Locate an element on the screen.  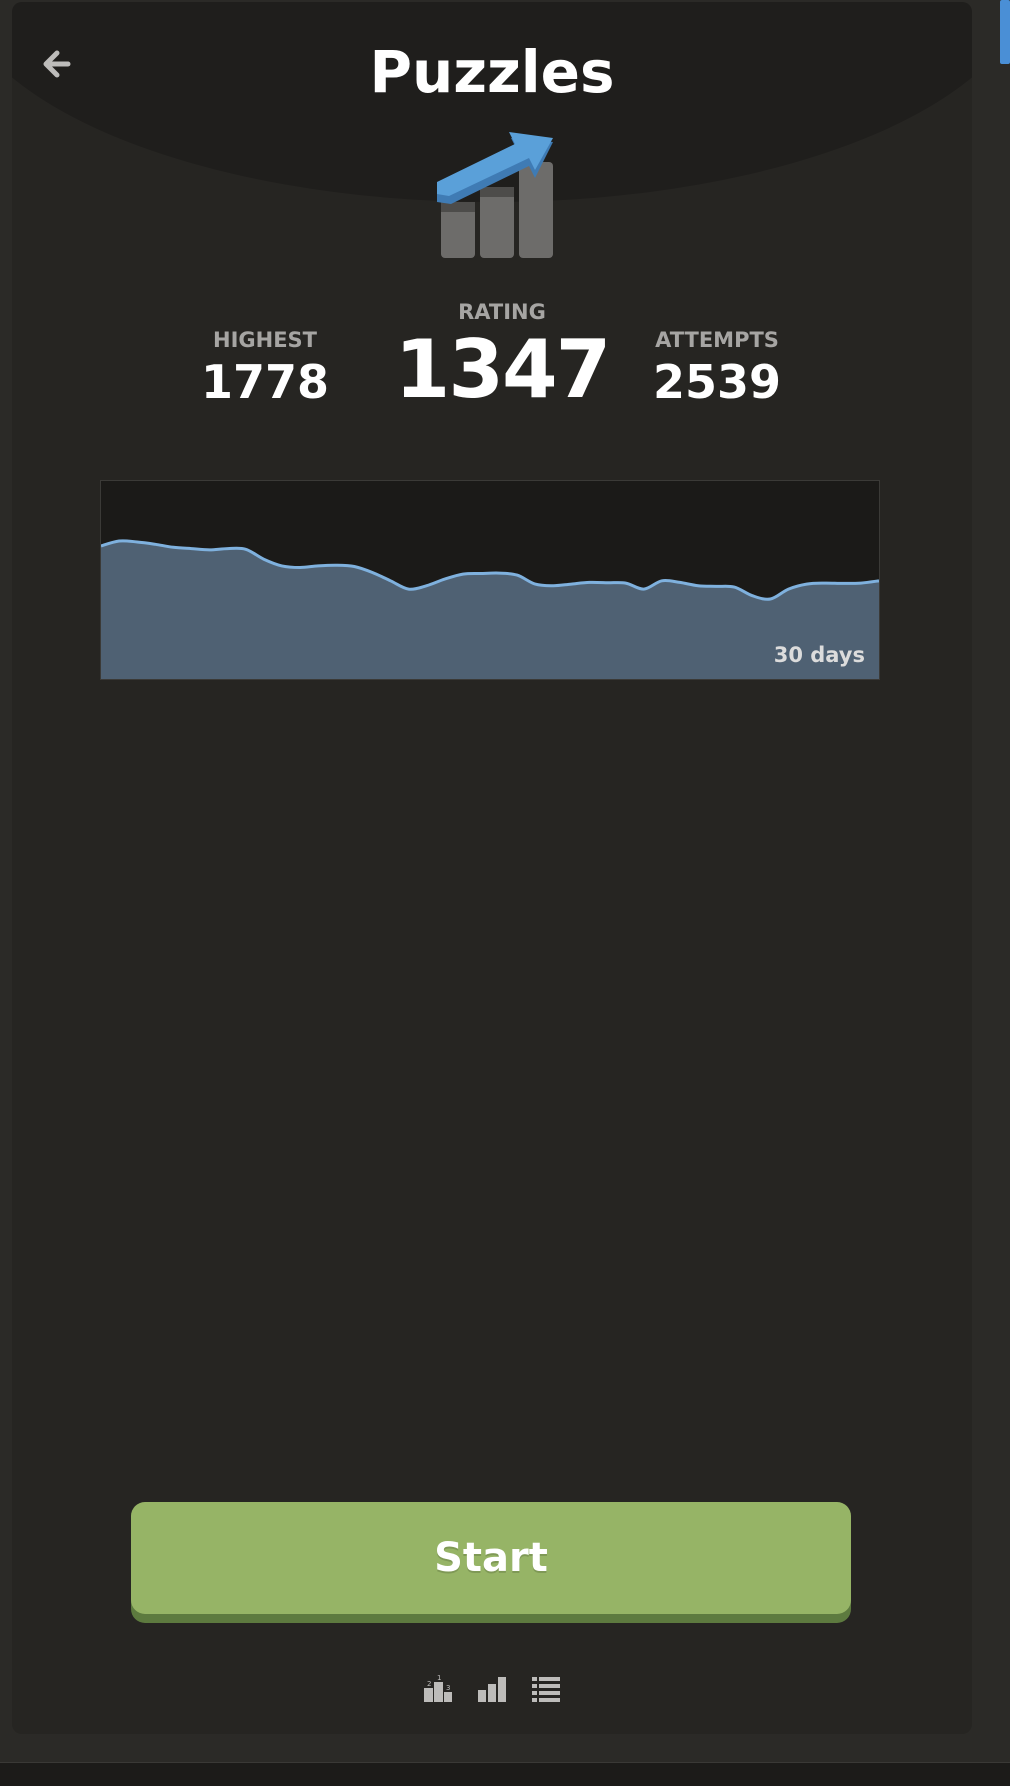
attempts-label: ATTEMPTS is located at coordinates (717, 340).